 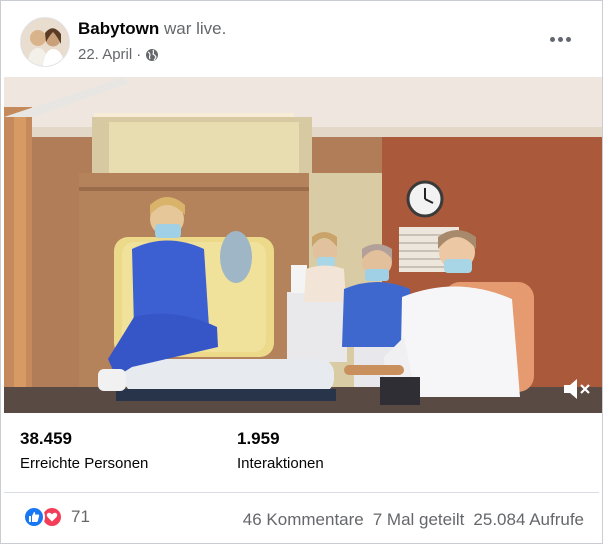 I want to click on page-avatar, so click(x=45, y=42).